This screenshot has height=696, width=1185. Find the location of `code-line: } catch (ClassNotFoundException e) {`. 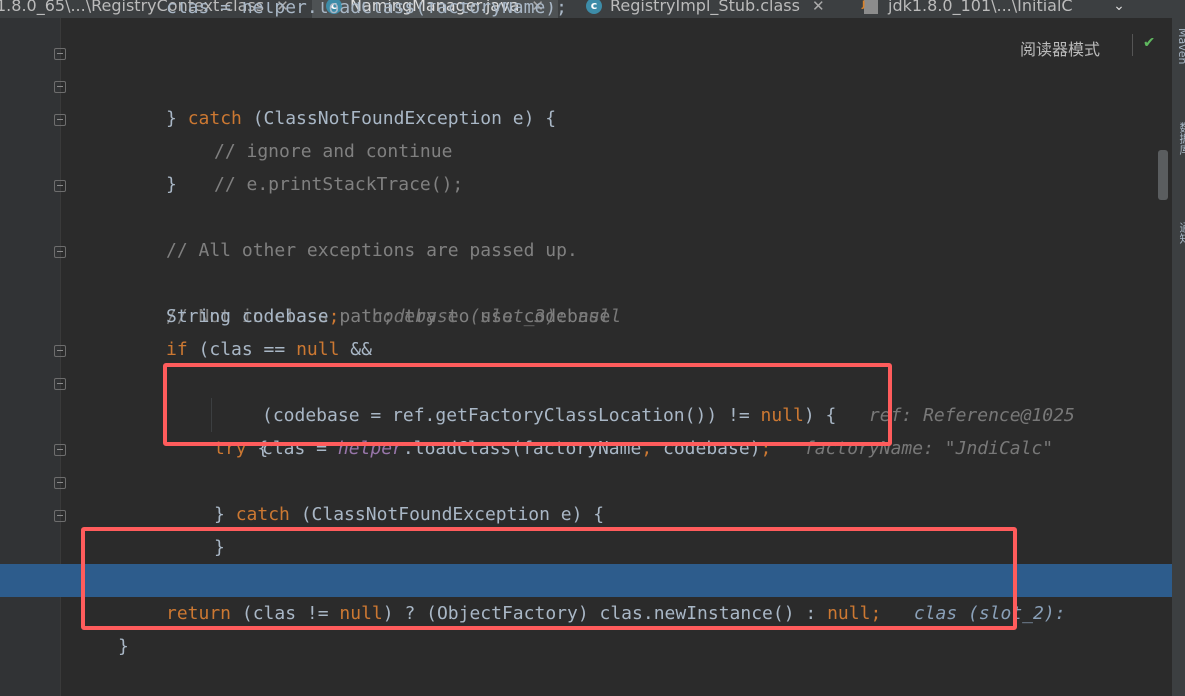

code-line: } catch (ClassNotFoundException e) { is located at coordinates (586, 82).